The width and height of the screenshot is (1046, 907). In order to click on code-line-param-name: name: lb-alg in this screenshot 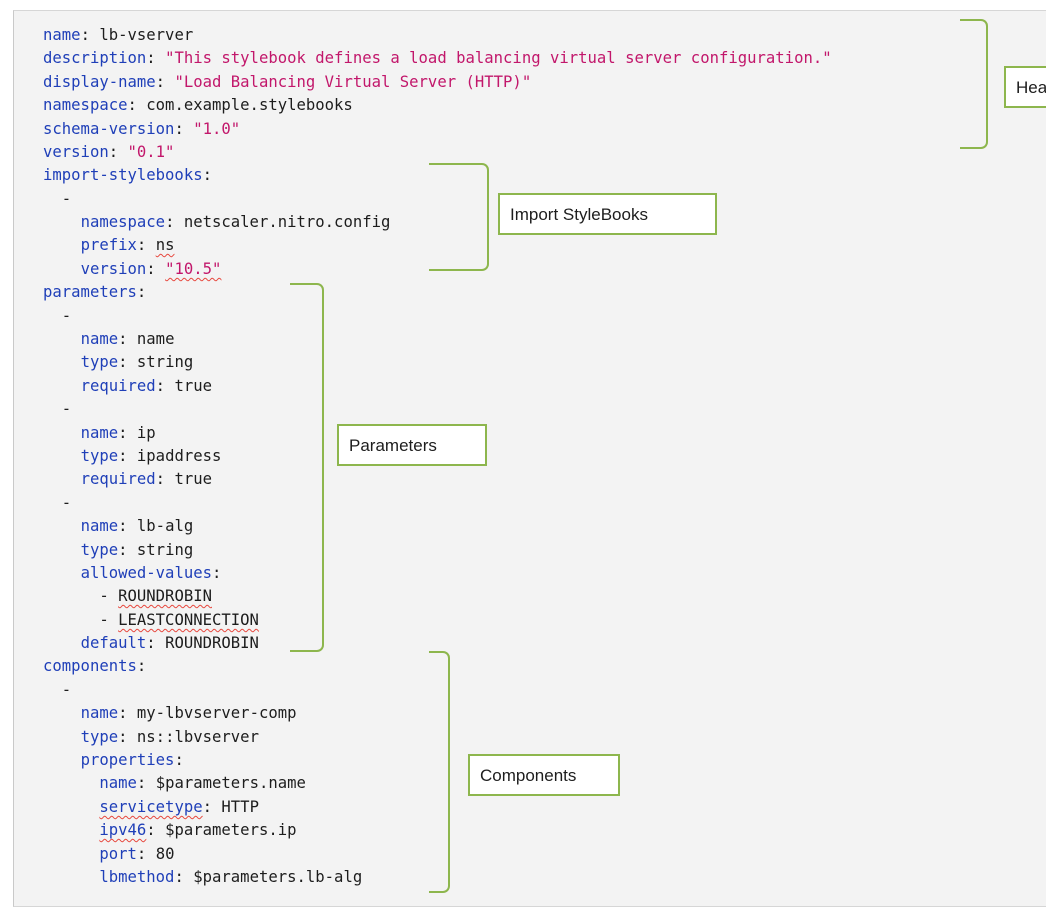, I will do `click(137, 526)`.